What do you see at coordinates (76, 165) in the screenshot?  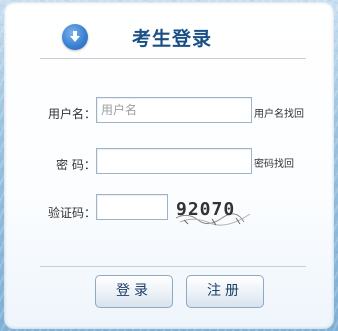 I see `password-label: 密 码：` at bounding box center [76, 165].